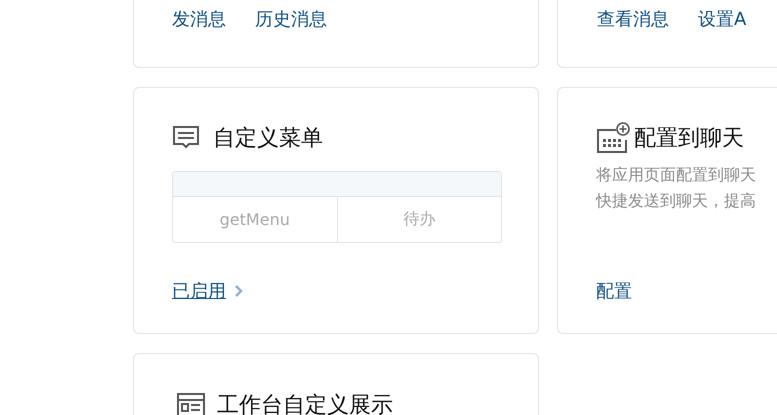 The image size is (777, 415). I want to click on id-card-icon, so click(191, 404).